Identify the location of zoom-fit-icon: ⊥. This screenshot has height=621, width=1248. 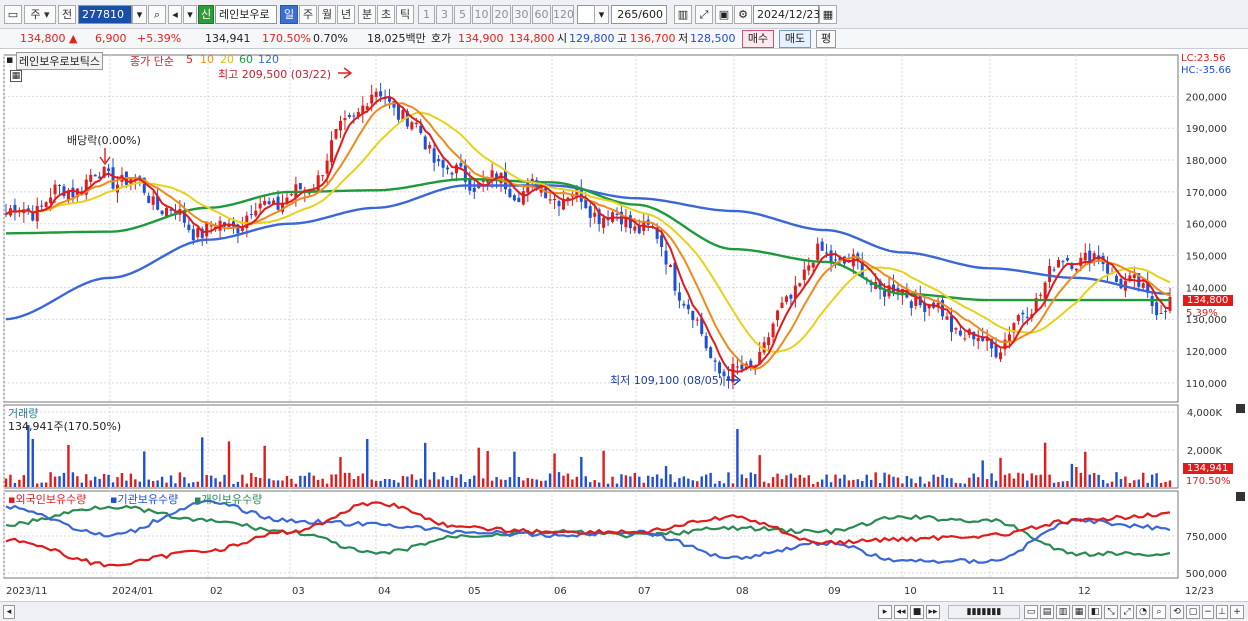
(1222, 612).